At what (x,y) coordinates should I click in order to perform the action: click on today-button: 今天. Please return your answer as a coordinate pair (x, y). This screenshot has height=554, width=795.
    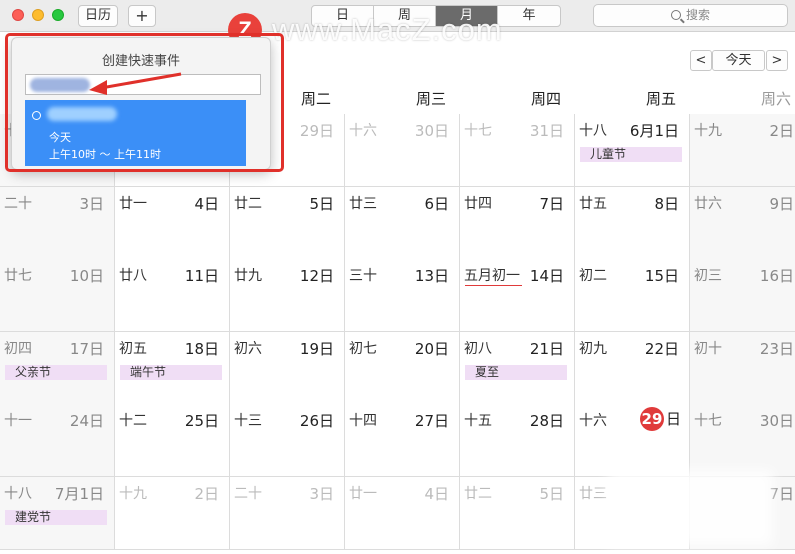
    Looking at the image, I should click on (738, 60).